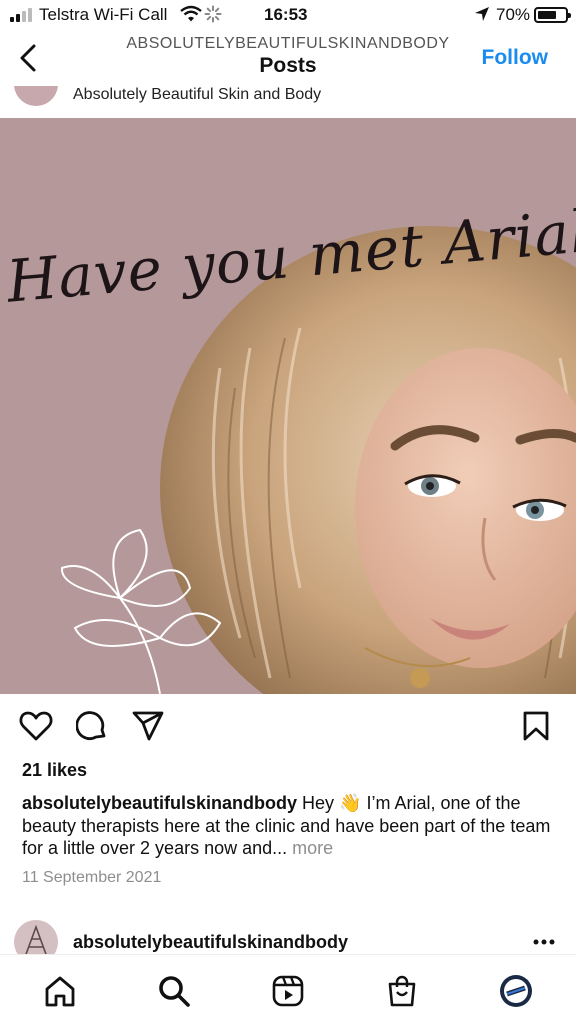 The width and height of the screenshot is (576, 1024). I want to click on post-date: 11 September 2021, so click(92, 877).